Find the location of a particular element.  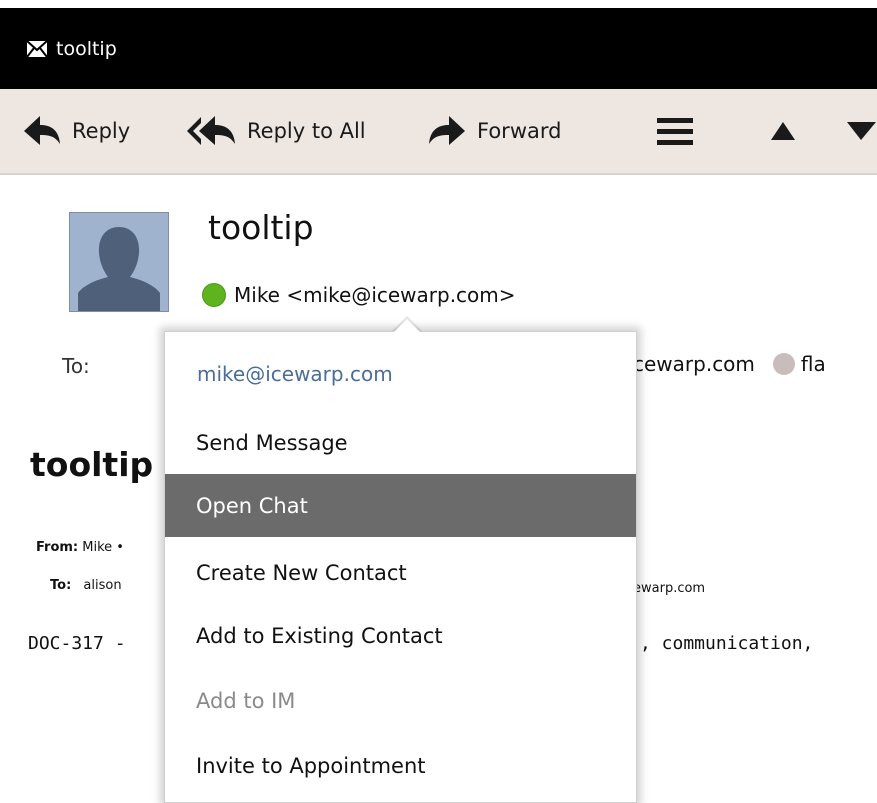

forward-label: Forward is located at coordinates (519, 131).